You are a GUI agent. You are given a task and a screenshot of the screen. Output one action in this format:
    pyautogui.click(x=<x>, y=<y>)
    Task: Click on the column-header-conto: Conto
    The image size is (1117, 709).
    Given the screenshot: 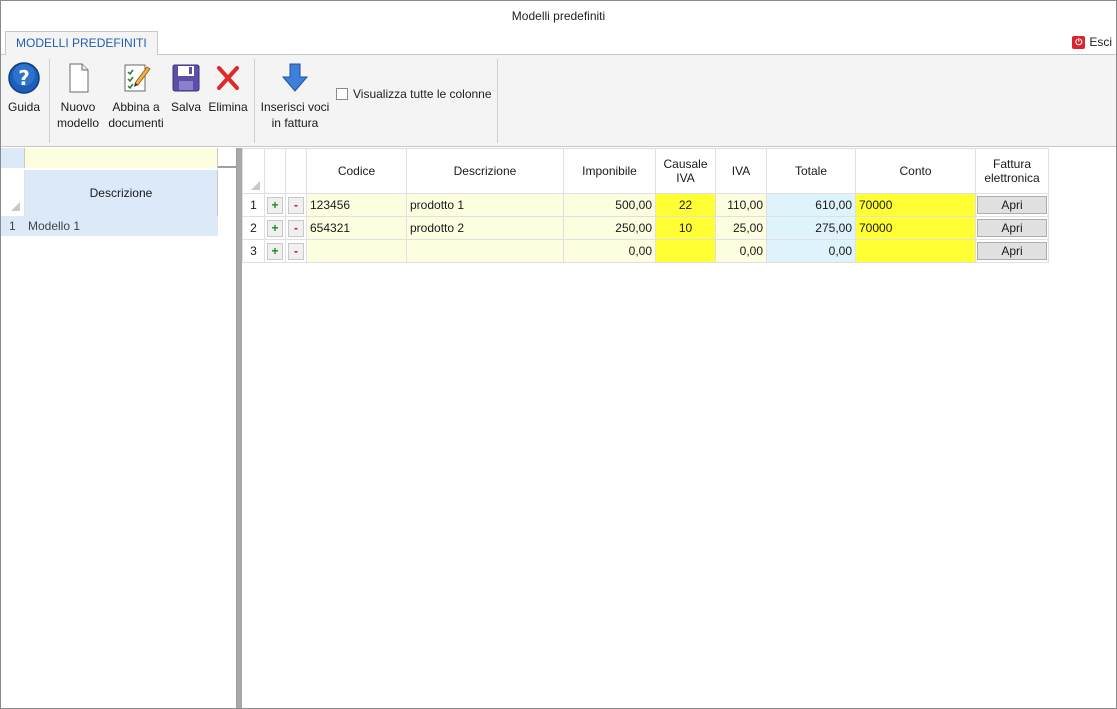 What is the action you would take?
    pyautogui.click(x=915, y=171)
    